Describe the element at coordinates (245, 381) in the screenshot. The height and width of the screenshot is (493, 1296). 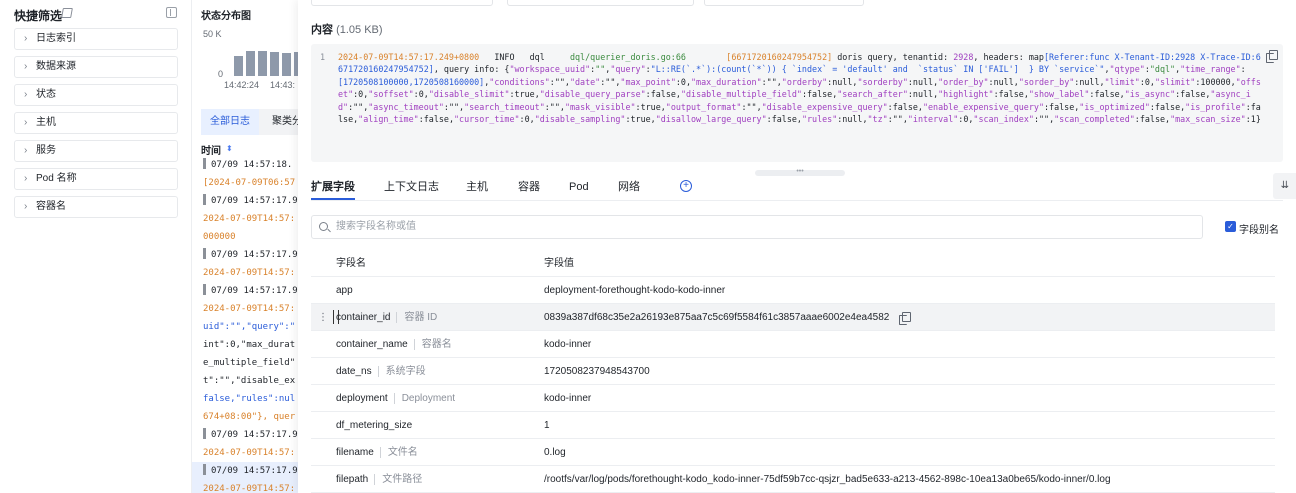
I see `log-row: t":"","disable_ex` at that location.